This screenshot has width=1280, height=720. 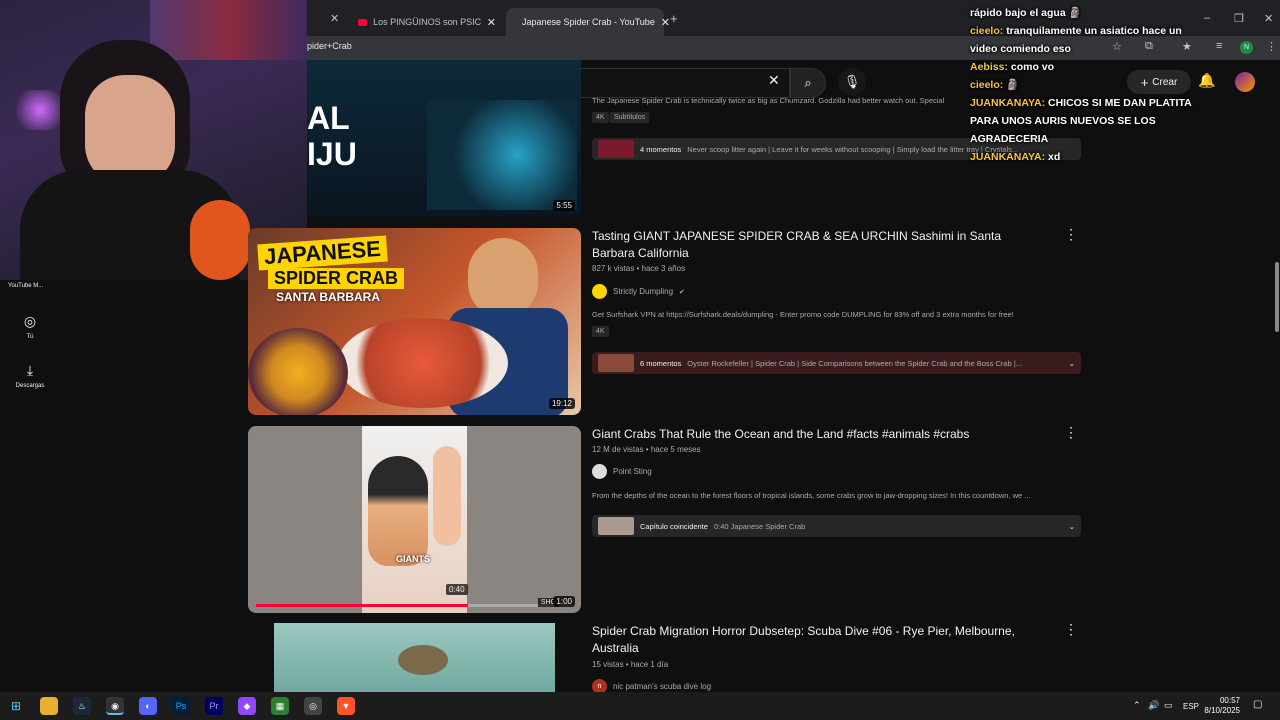 I want to click on windows-taskbar, so click(x=640, y=706).